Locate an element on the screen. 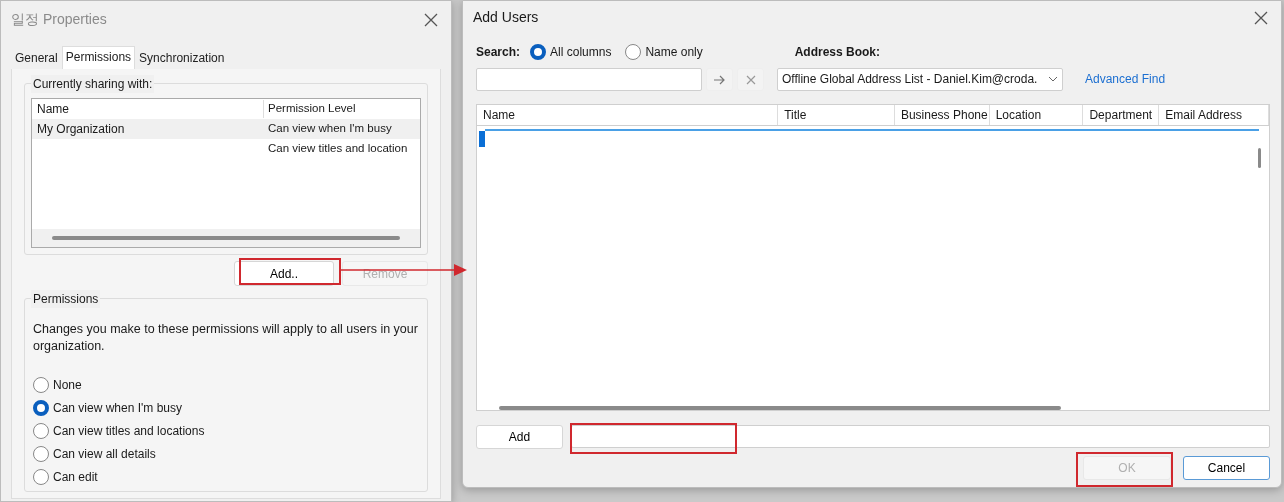 This screenshot has width=1284, height=502. description-text: Changes you make to these permissions will apply to all users in your organization. is located at coordinates (226, 338).